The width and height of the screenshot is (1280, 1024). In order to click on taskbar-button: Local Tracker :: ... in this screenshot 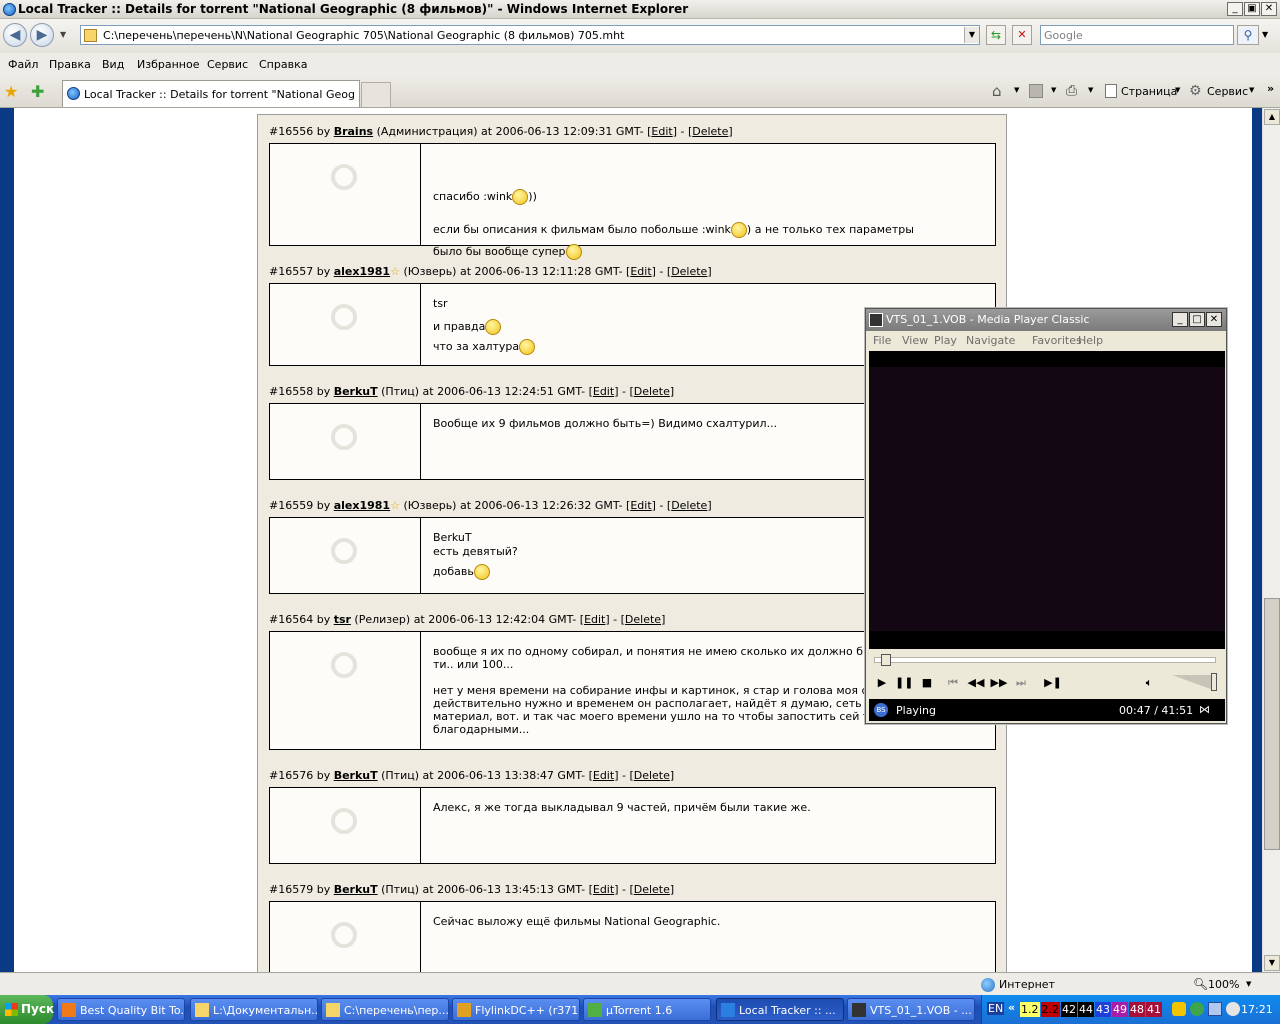, I will do `click(780, 1009)`.